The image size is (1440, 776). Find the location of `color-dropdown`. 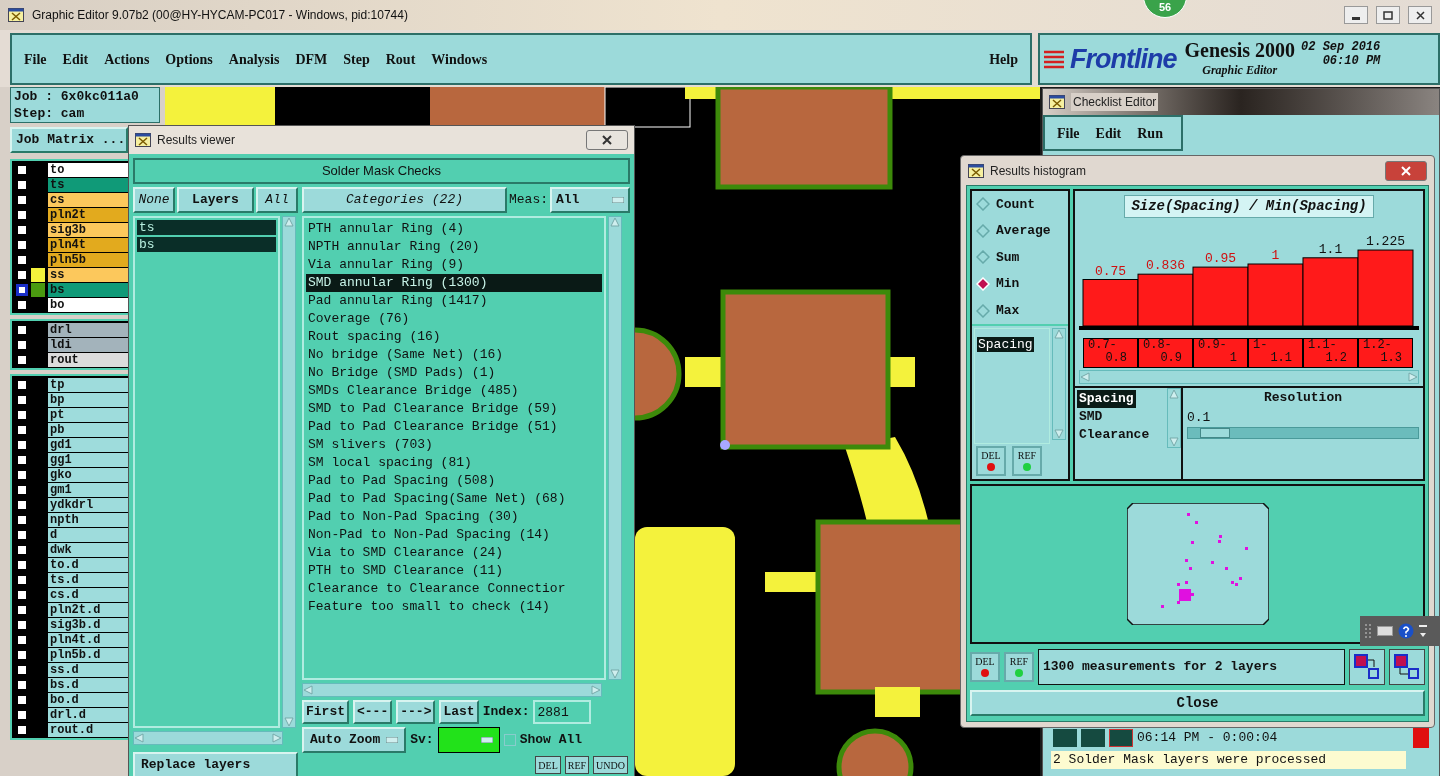

color-dropdown is located at coordinates (468, 740).